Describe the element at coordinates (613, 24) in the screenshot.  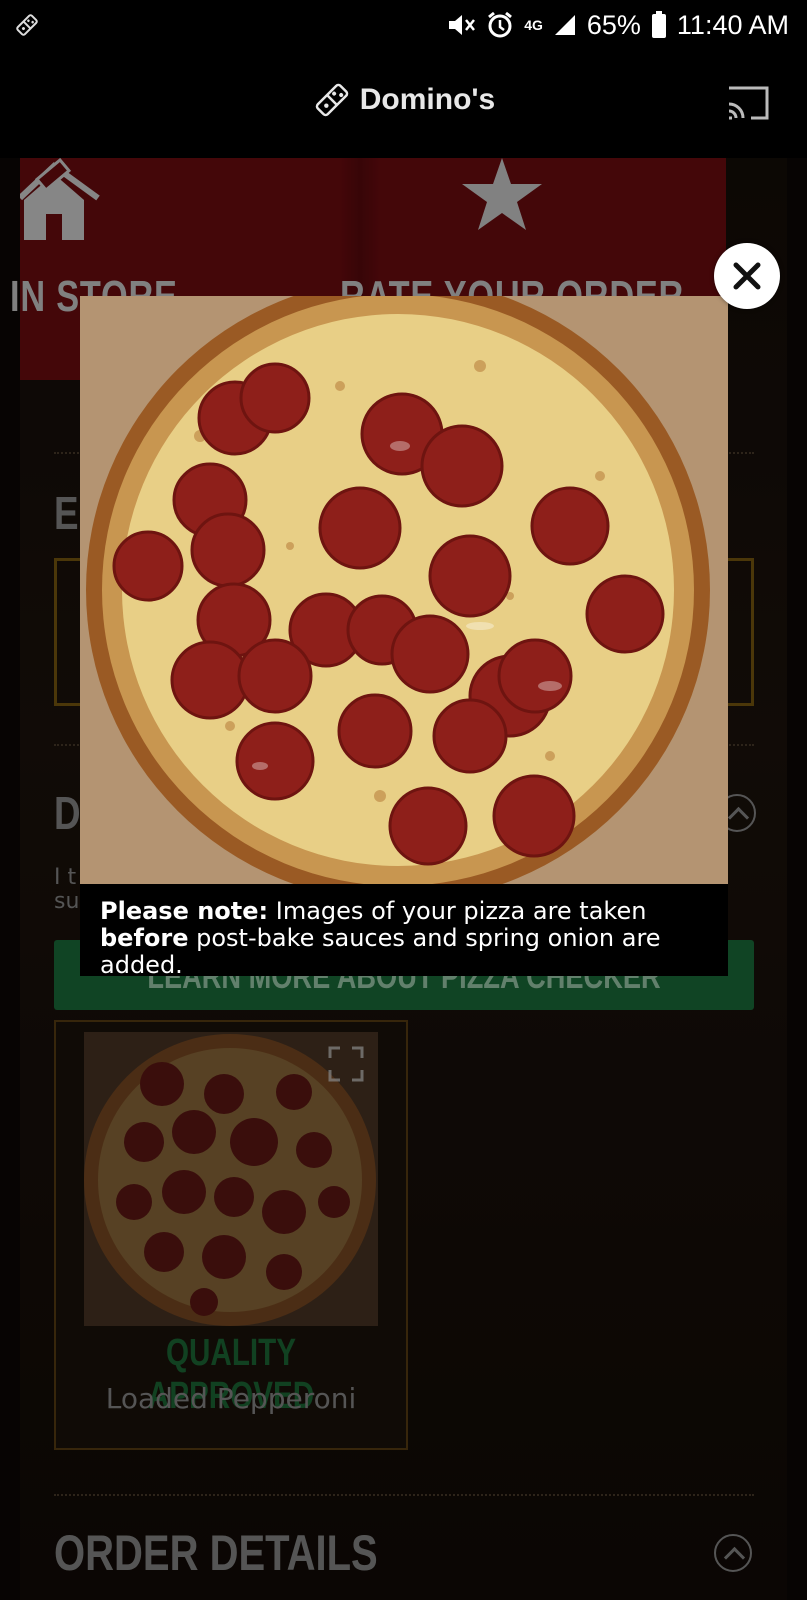
I see `battery-percent: 65%` at that location.